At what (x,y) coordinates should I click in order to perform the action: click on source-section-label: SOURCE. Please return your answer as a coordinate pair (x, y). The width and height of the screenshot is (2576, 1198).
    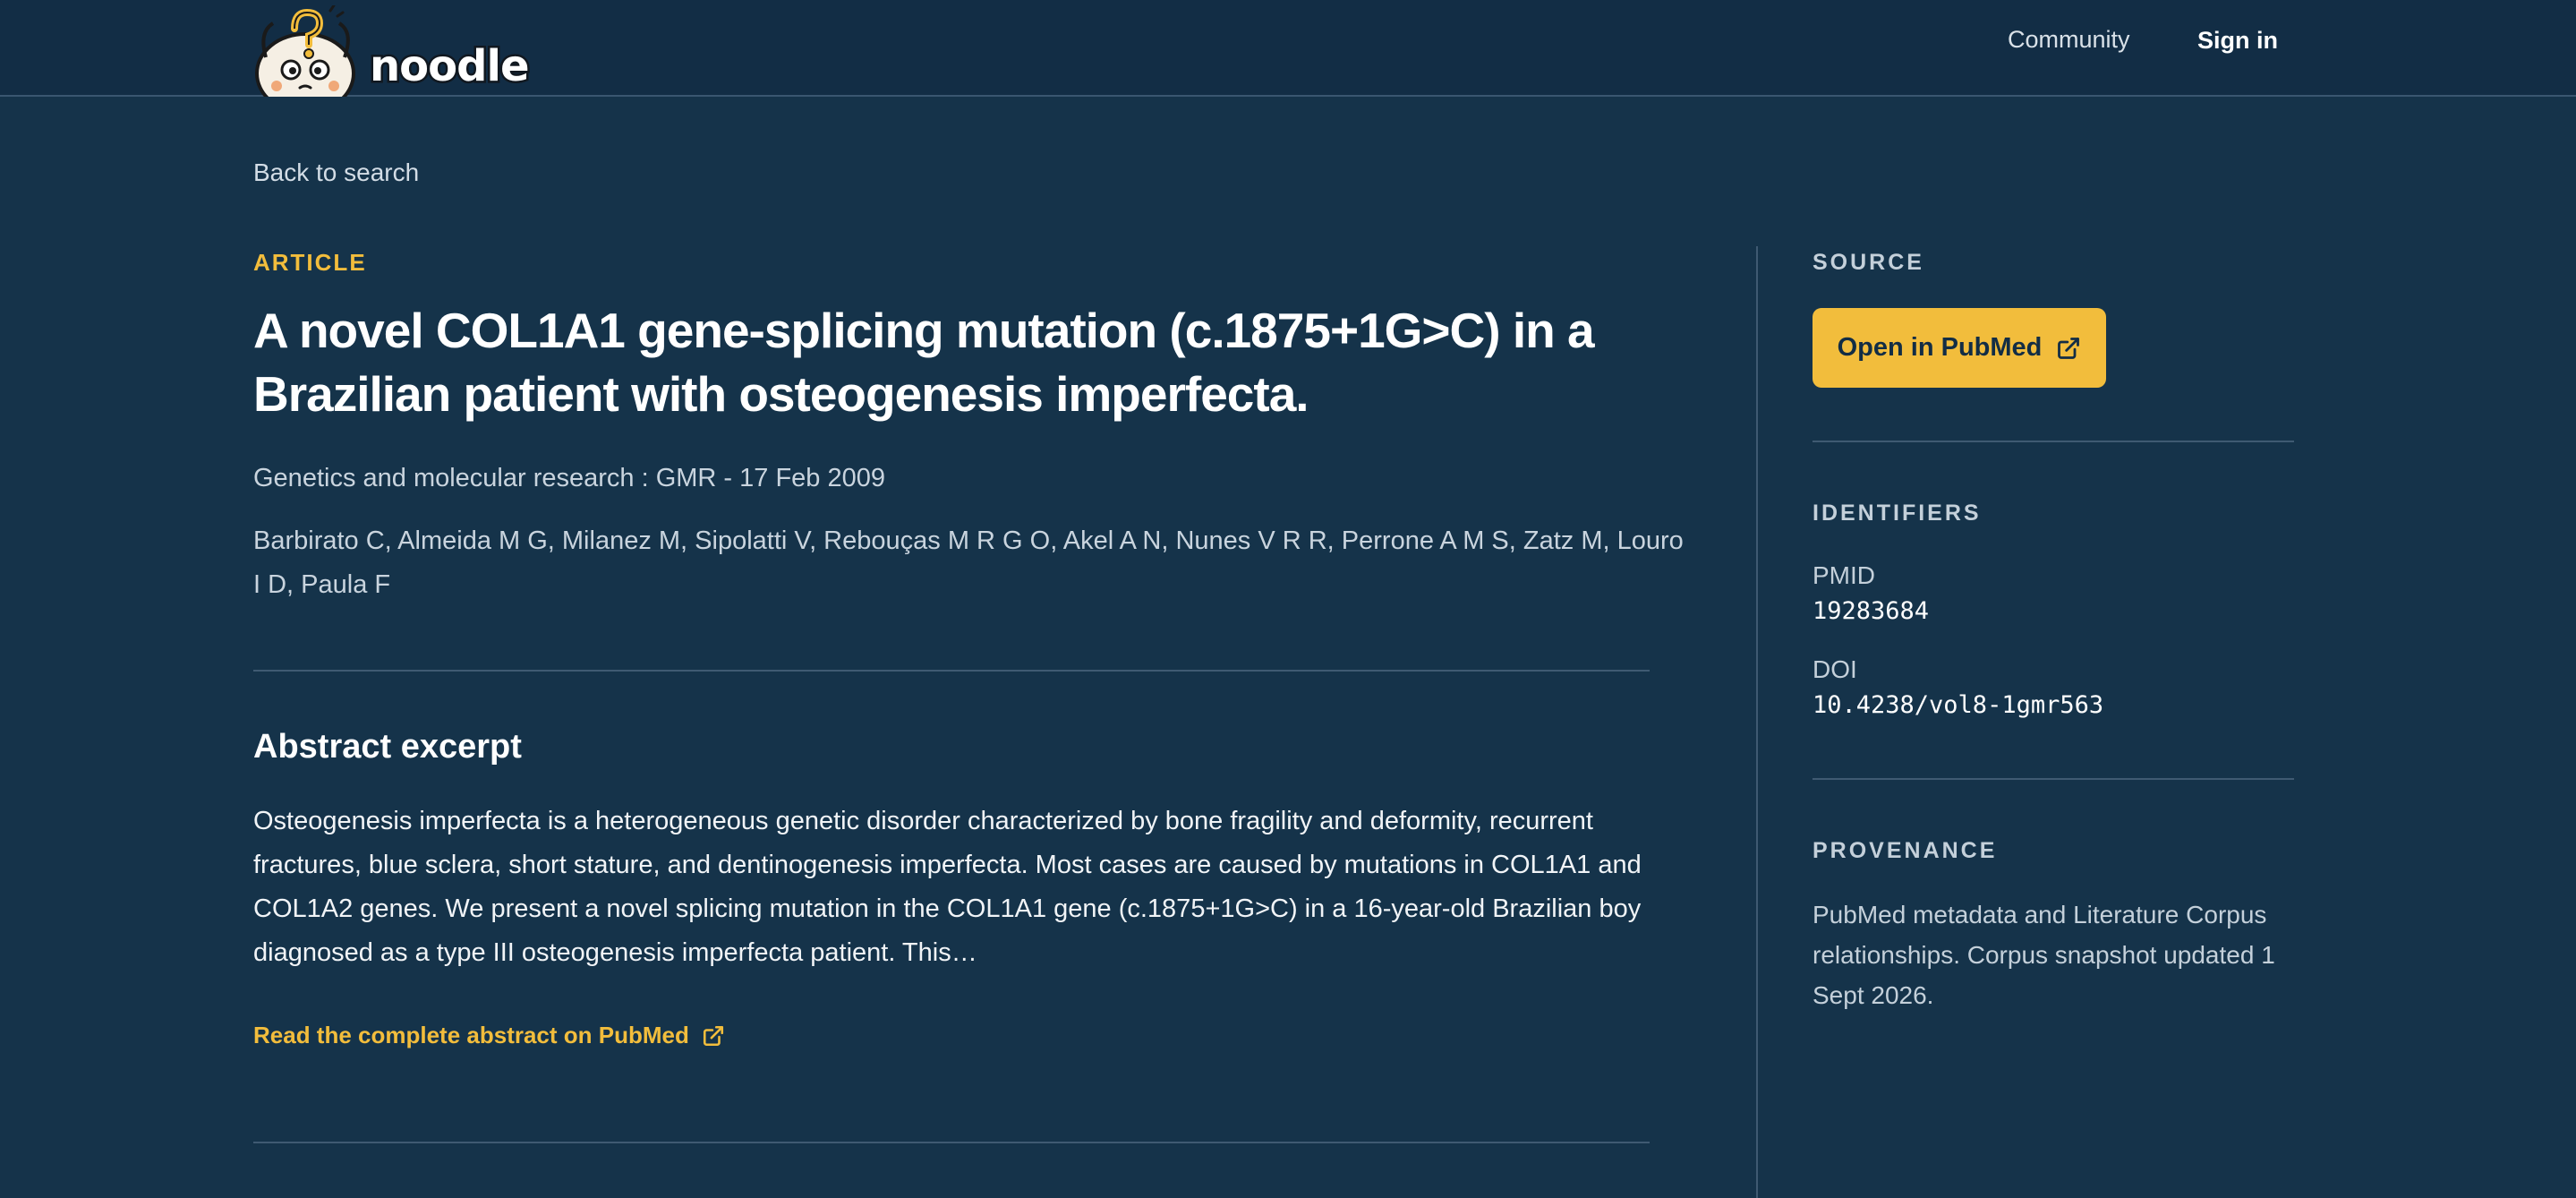
    Looking at the image, I should click on (1868, 262).